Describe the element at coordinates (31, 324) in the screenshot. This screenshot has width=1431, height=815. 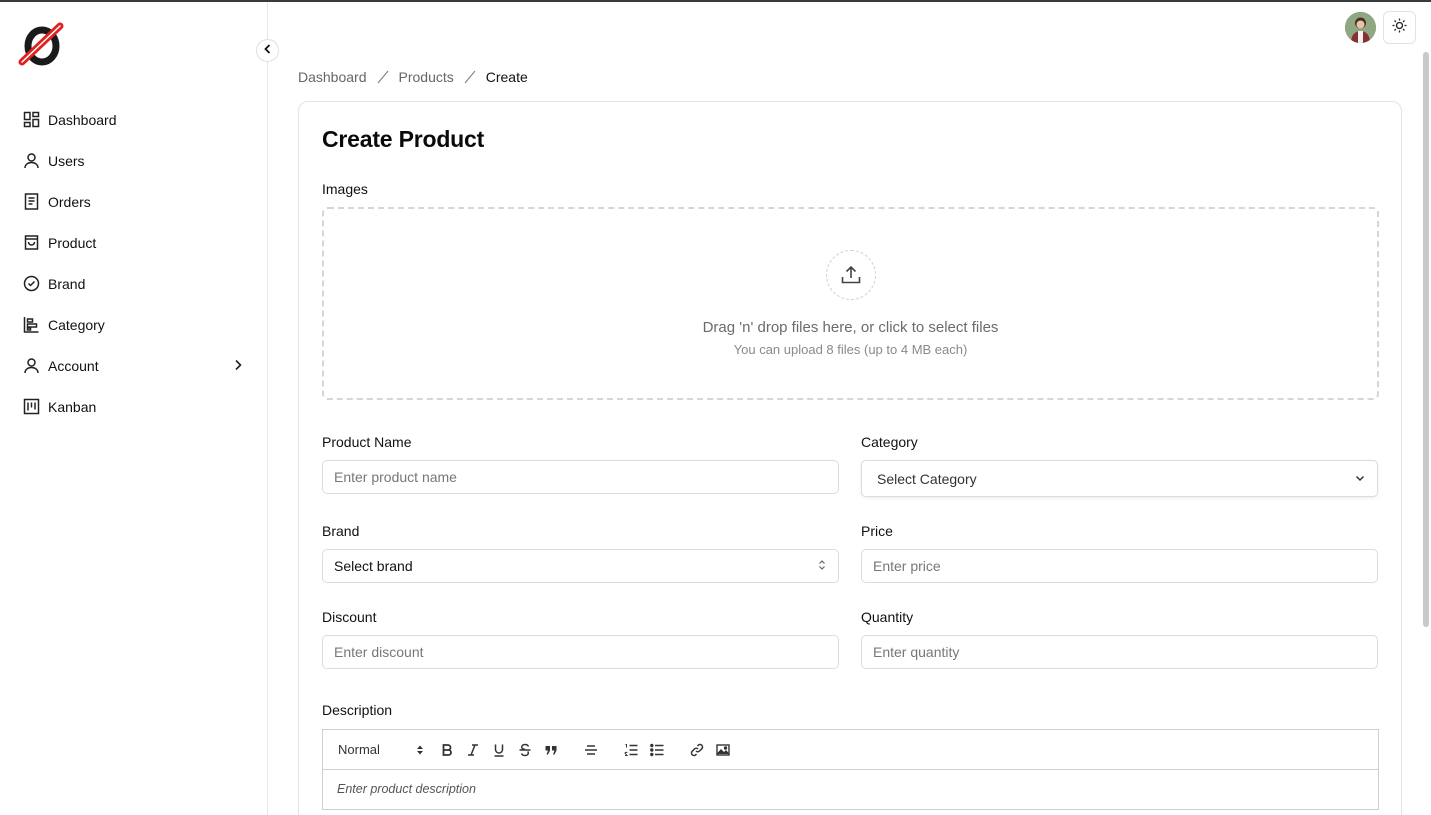
I see `category-icon` at that location.